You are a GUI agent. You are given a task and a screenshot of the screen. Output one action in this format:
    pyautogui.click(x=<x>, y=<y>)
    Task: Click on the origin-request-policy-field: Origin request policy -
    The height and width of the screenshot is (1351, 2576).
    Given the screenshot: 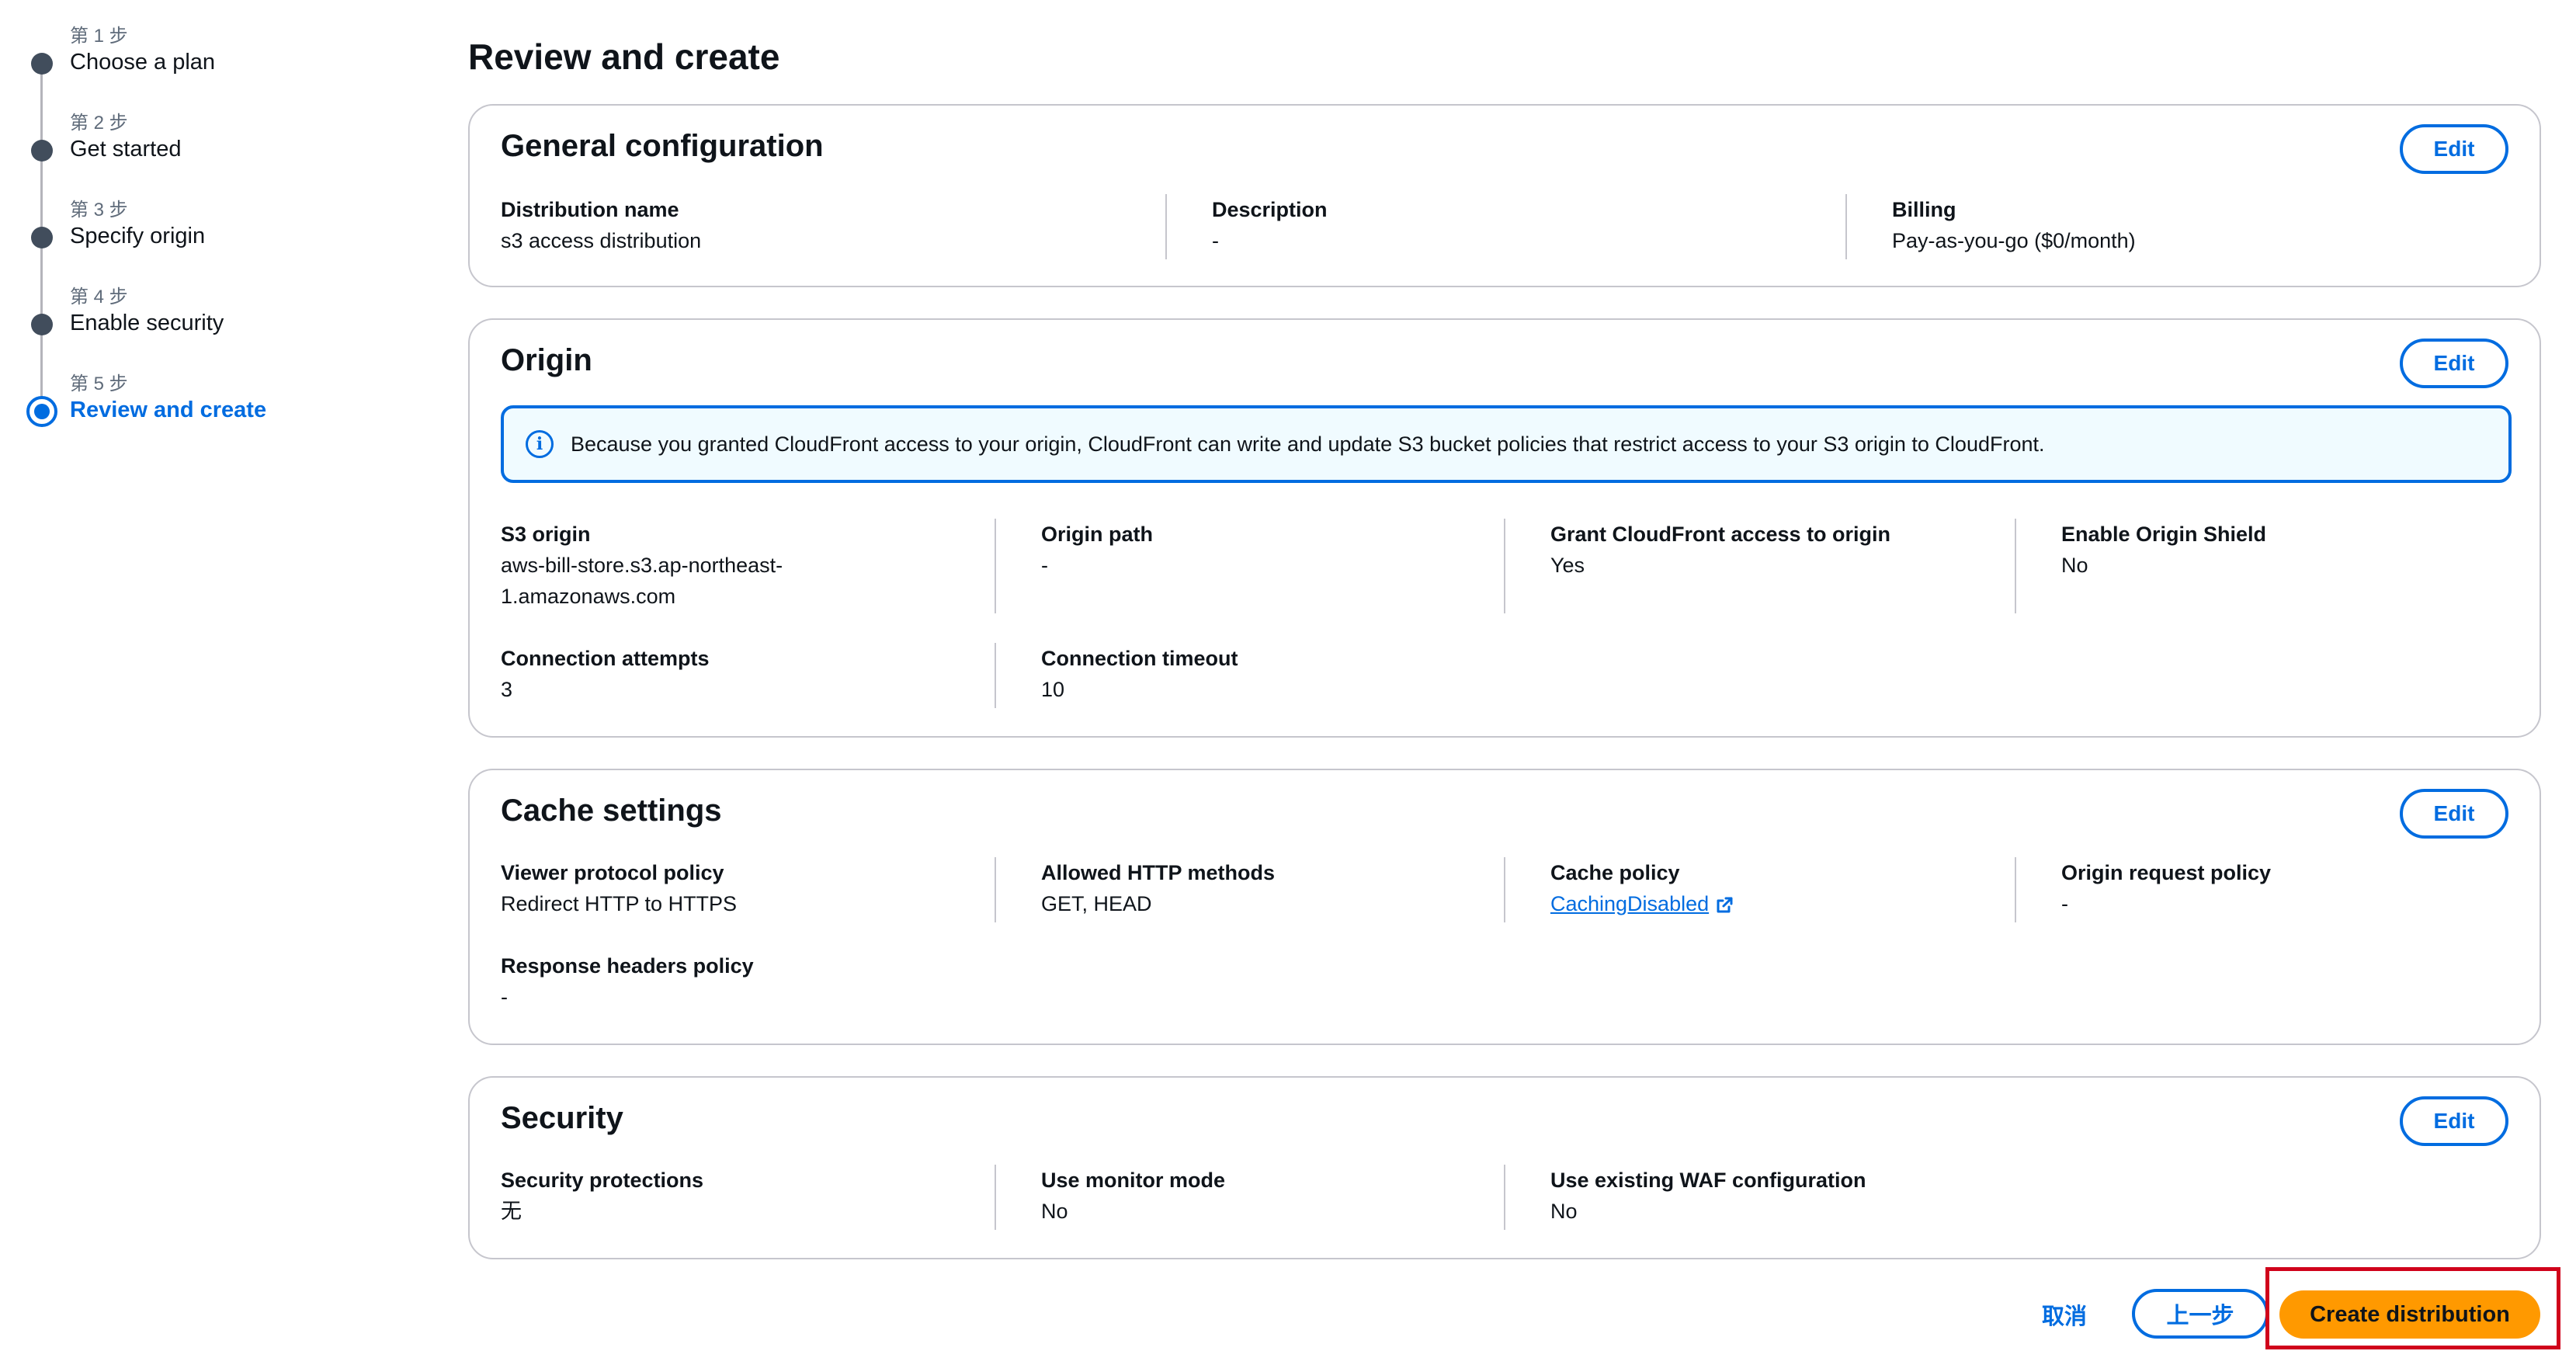 What is the action you would take?
    pyautogui.click(x=2166, y=888)
    